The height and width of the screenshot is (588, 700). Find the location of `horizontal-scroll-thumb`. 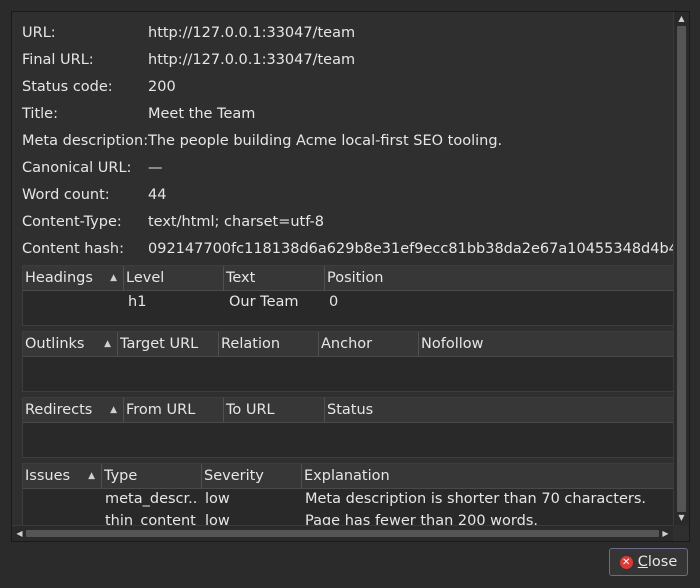

horizontal-scroll-thumb is located at coordinates (342, 533).